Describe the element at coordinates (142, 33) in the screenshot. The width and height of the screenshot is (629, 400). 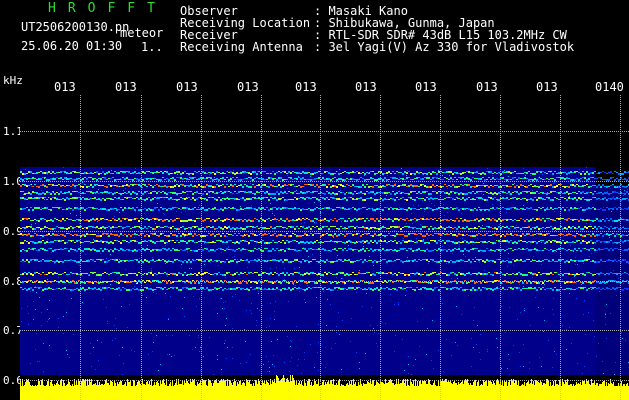
I see `tag-meteor: meteor` at that location.